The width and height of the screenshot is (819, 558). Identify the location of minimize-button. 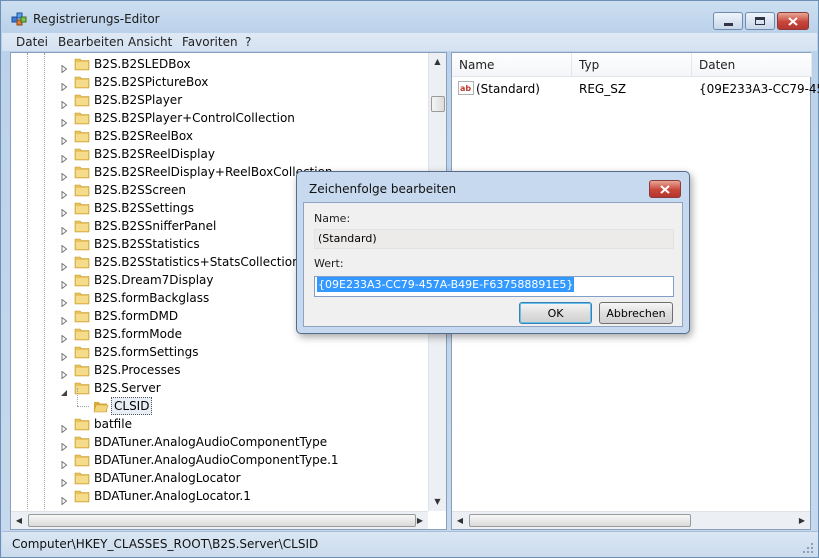
(728, 21).